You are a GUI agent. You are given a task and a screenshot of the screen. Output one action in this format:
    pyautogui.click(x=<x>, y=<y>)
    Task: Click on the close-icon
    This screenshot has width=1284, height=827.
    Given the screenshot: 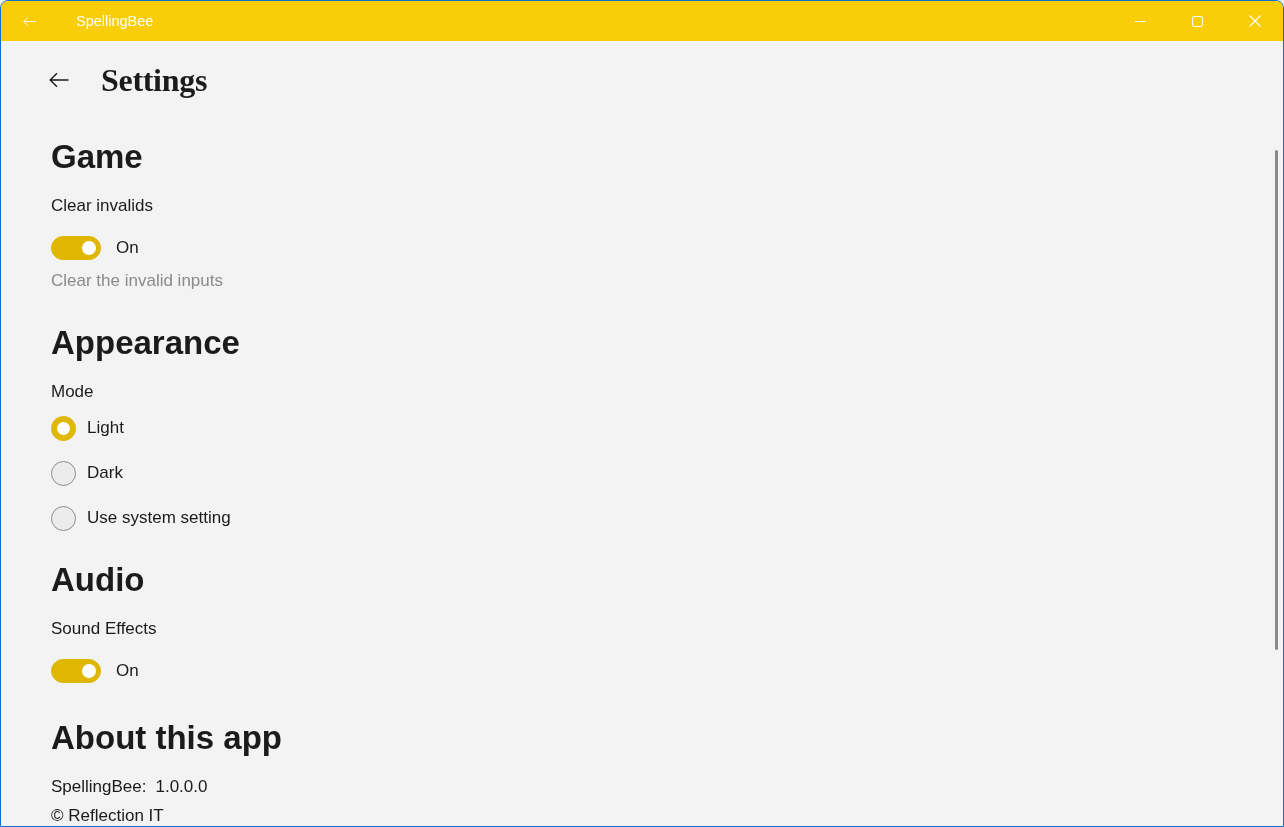 What is the action you would take?
    pyautogui.click(x=1254, y=21)
    